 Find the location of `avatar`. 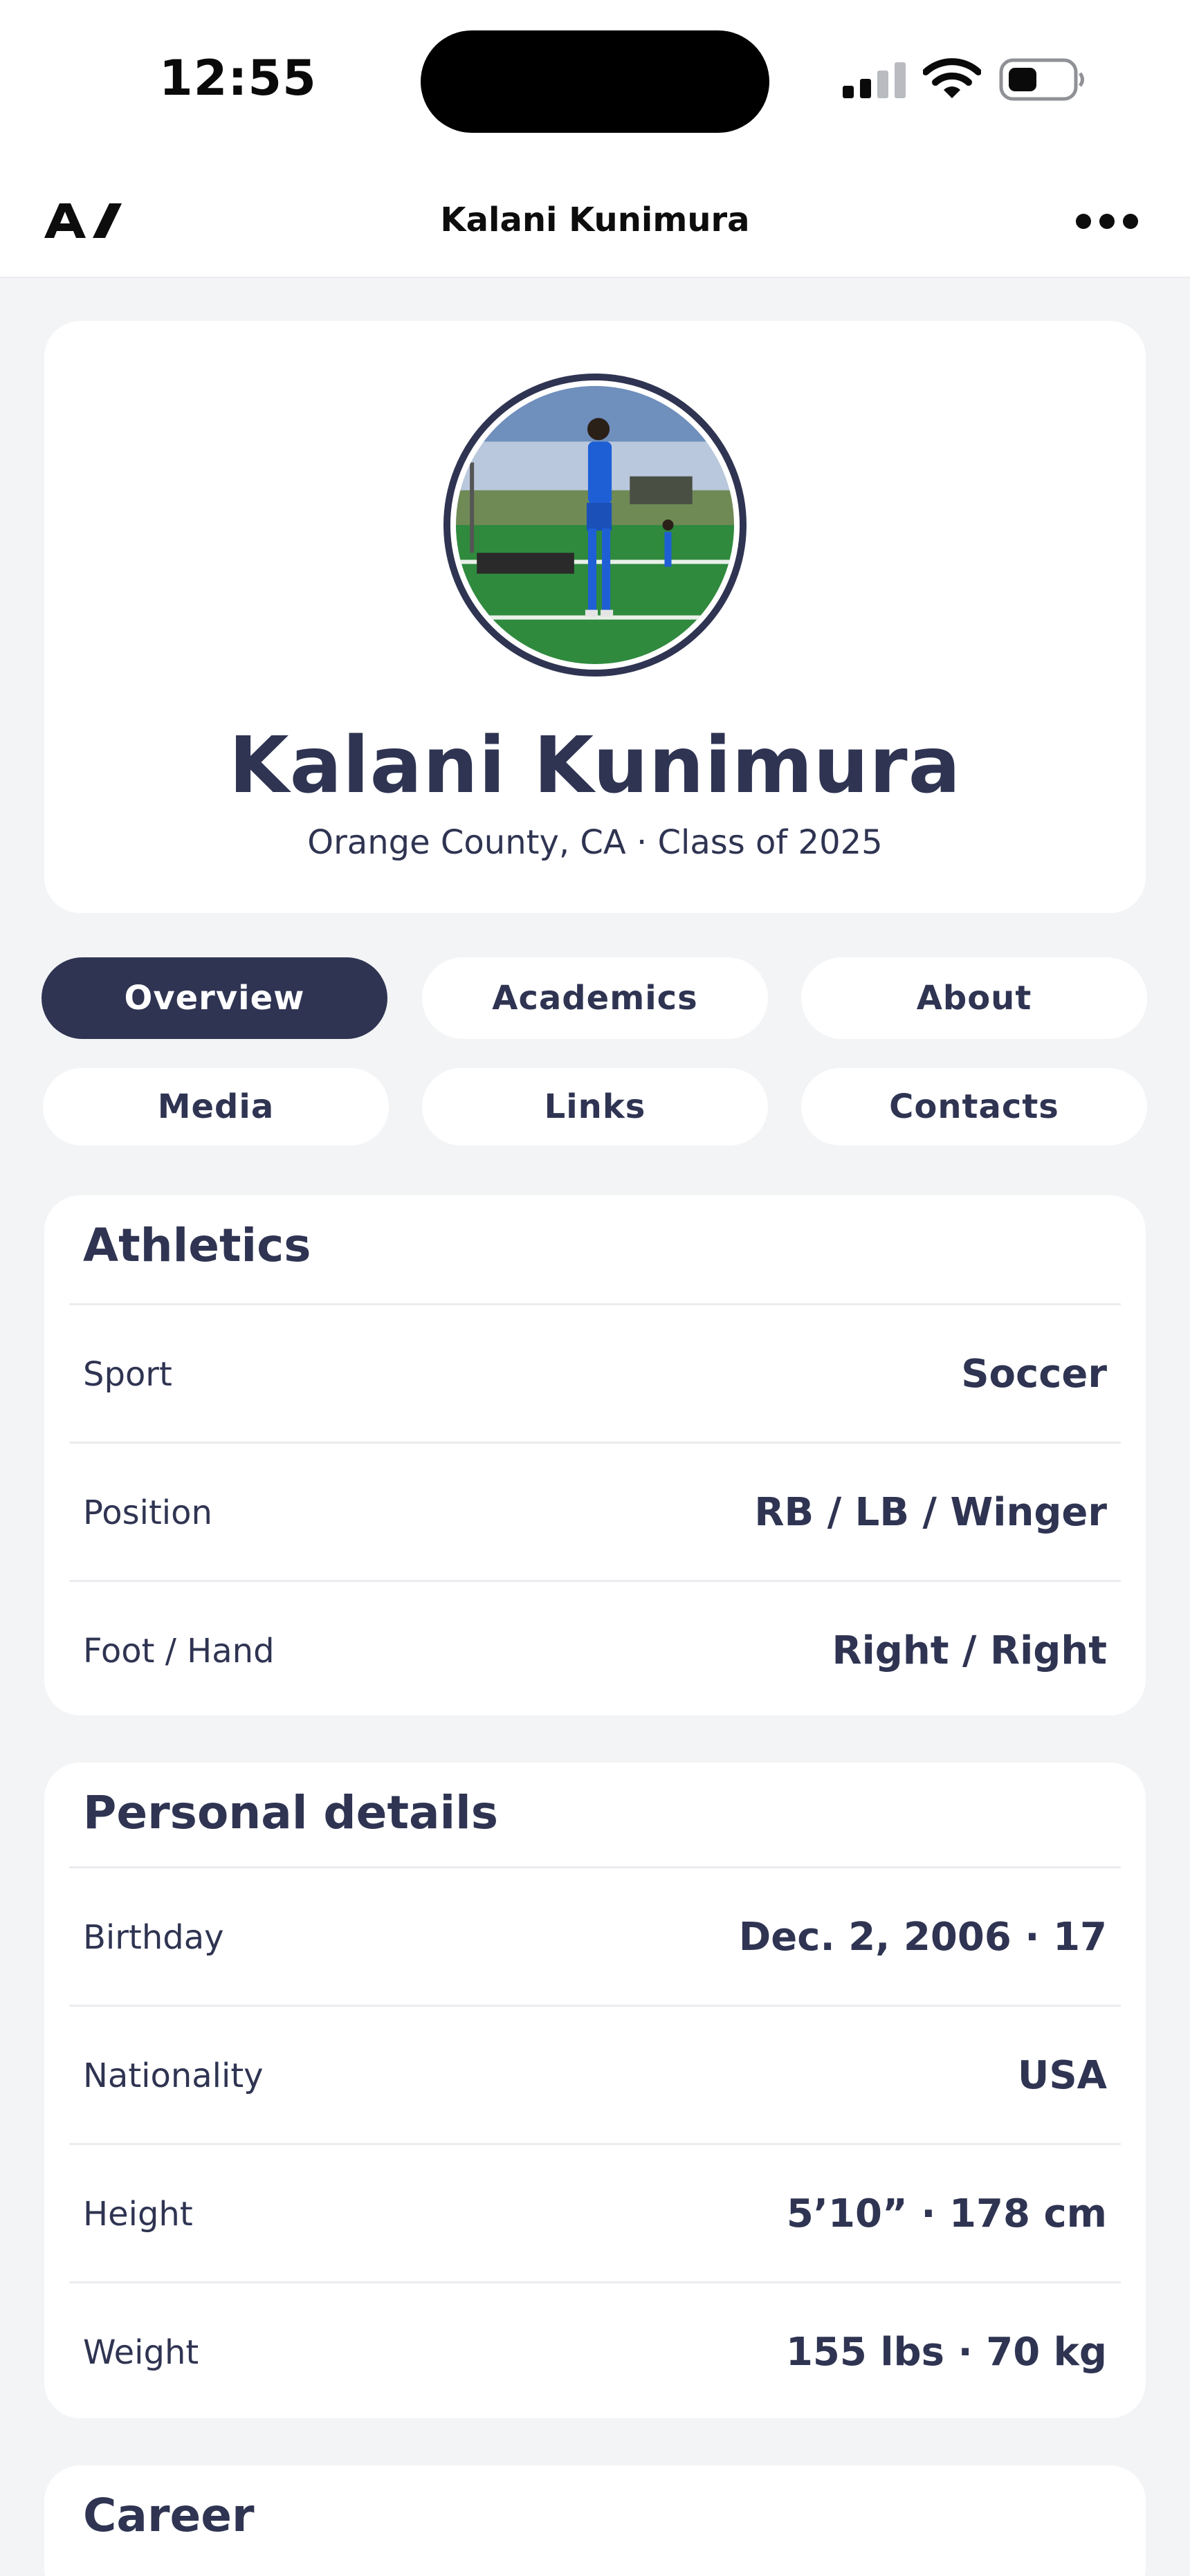

avatar is located at coordinates (595, 525).